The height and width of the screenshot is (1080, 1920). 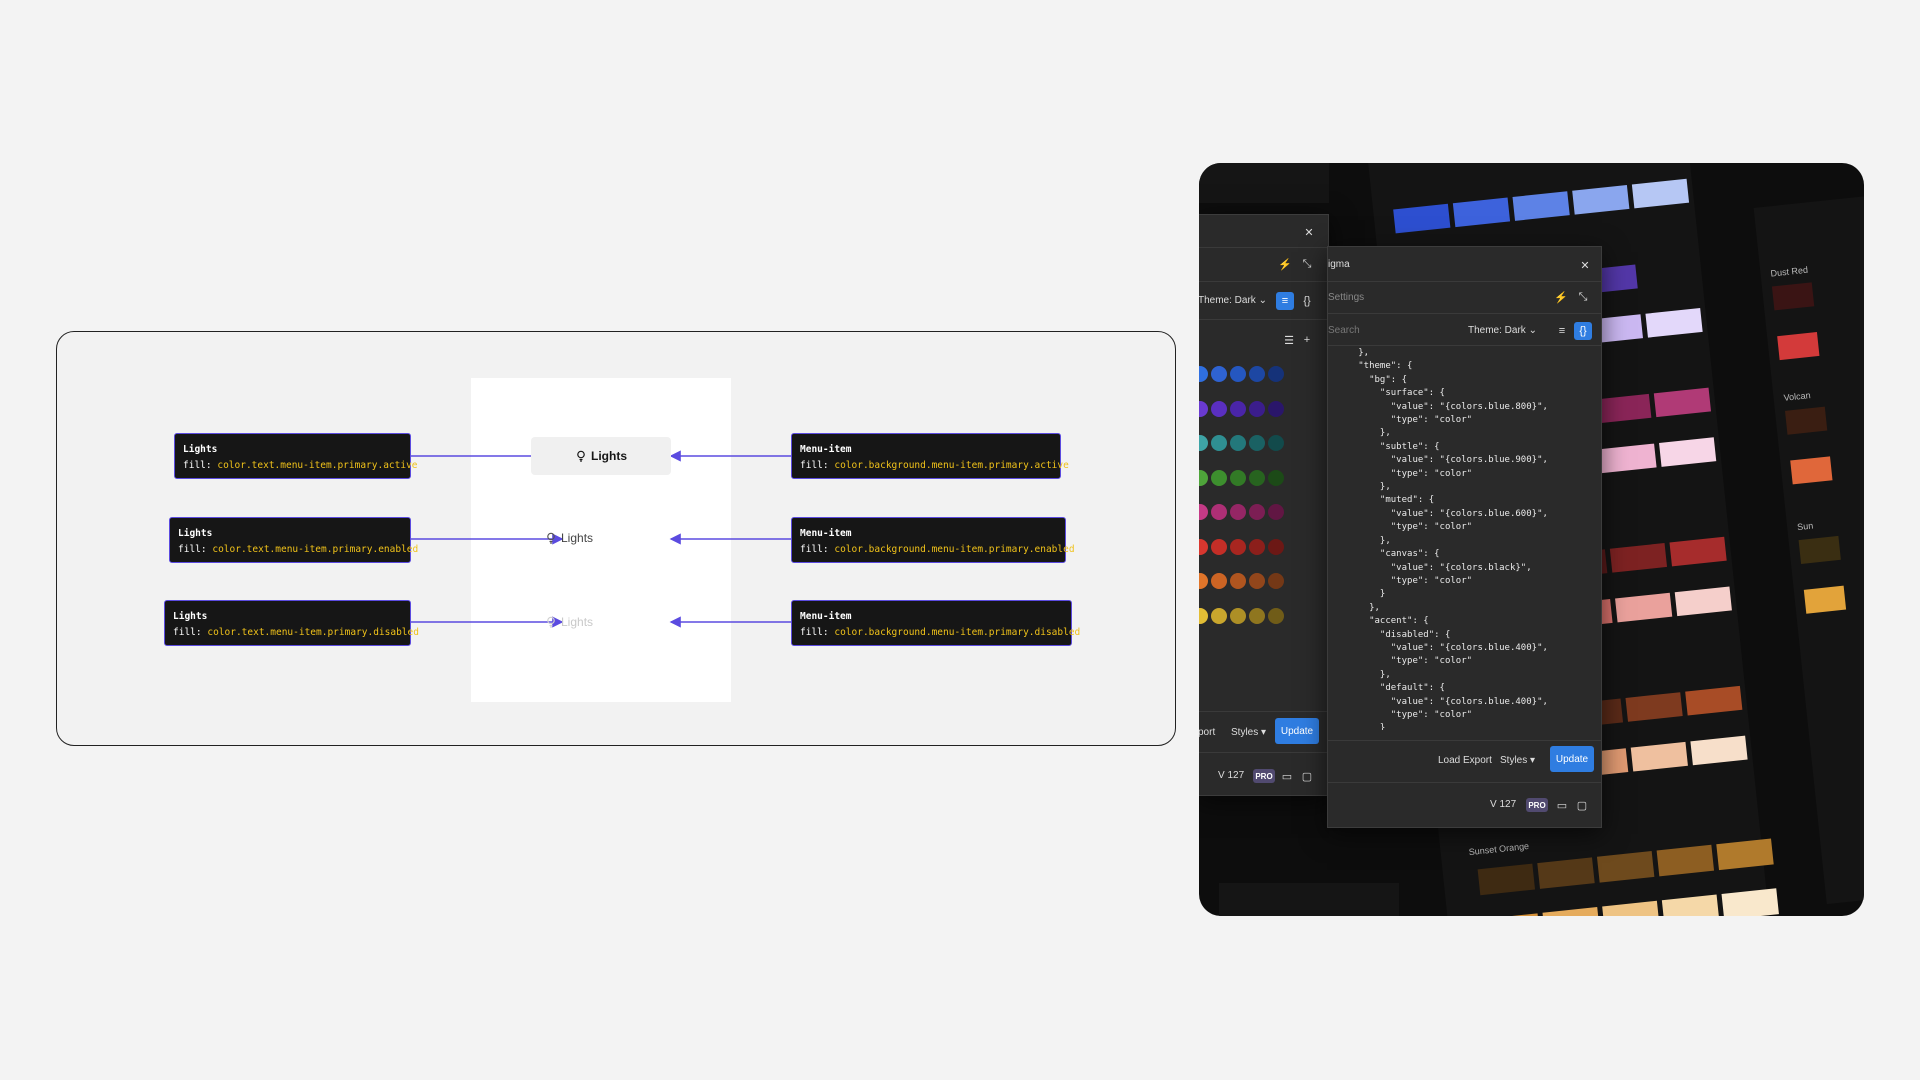 What do you see at coordinates (601, 540) in the screenshot?
I see `component-preview-canvas` at bounding box center [601, 540].